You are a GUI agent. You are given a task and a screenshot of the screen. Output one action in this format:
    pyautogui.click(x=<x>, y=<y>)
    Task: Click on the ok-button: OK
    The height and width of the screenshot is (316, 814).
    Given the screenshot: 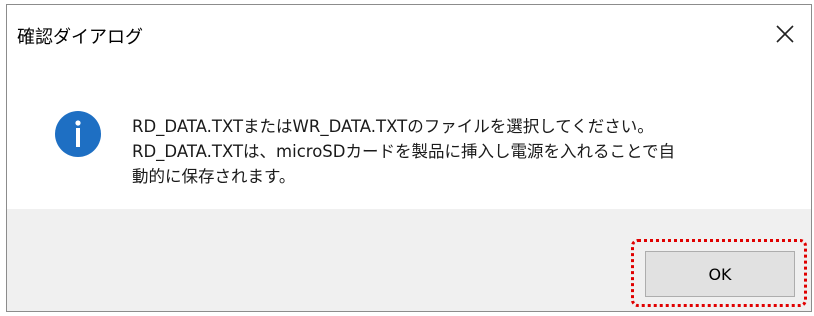 What is the action you would take?
    pyautogui.click(x=720, y=274)
    